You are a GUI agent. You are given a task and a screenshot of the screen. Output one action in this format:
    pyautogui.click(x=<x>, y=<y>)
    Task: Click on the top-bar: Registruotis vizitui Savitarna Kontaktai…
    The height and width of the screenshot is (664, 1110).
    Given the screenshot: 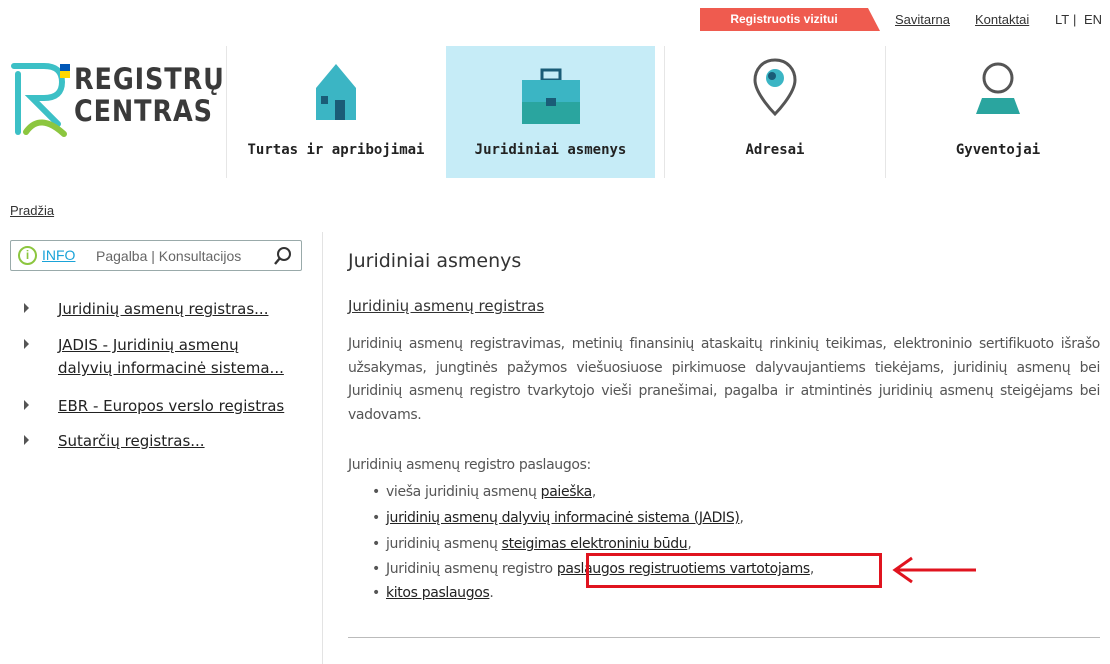 What is the action you would take?
    pyautogui.click(x=555, y=20)
    